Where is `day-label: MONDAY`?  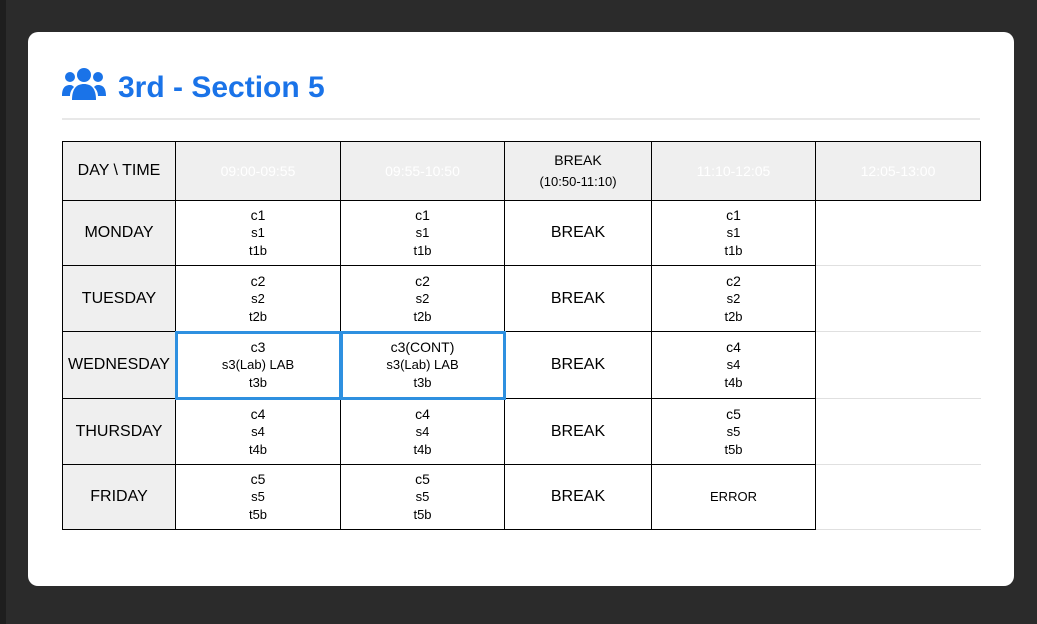 day-label: MONDAY is located at coordinates (119, 233).